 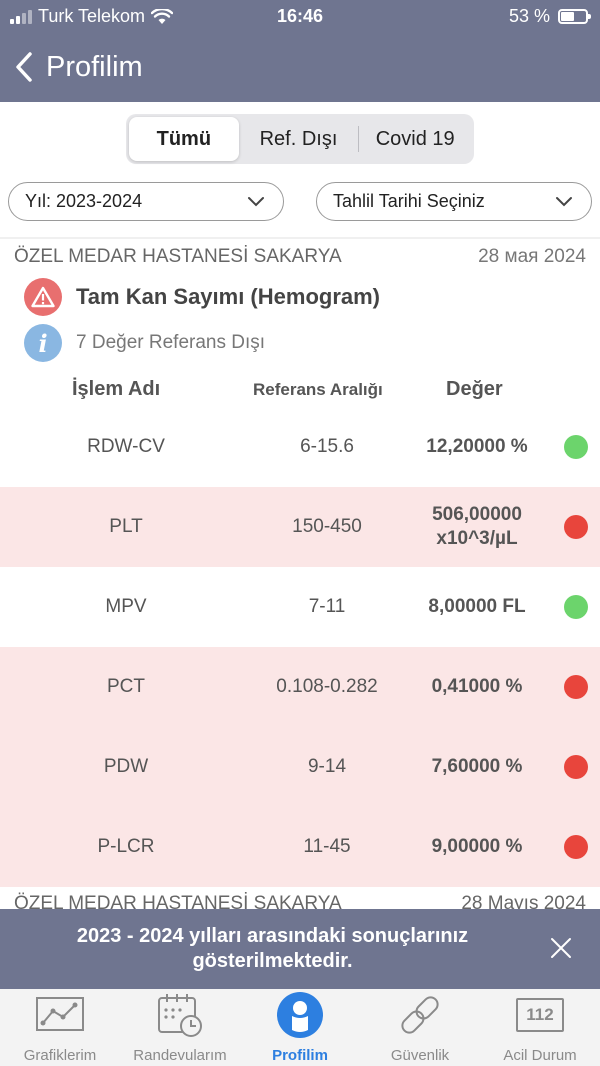 I want to click on result-date: 28 мая 2024, so click(x=532, y=256).